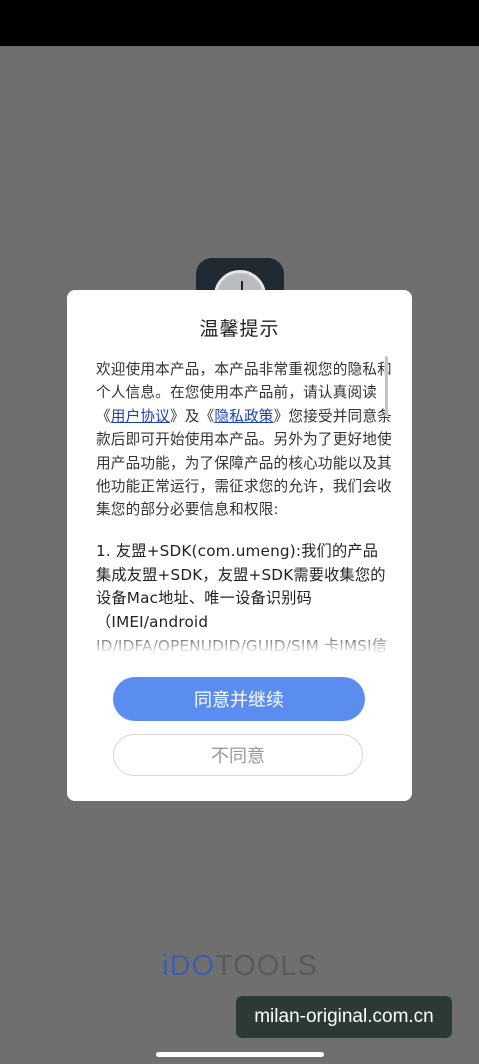  I want to click on agree-button: 同意并继续, so click(239, 699).